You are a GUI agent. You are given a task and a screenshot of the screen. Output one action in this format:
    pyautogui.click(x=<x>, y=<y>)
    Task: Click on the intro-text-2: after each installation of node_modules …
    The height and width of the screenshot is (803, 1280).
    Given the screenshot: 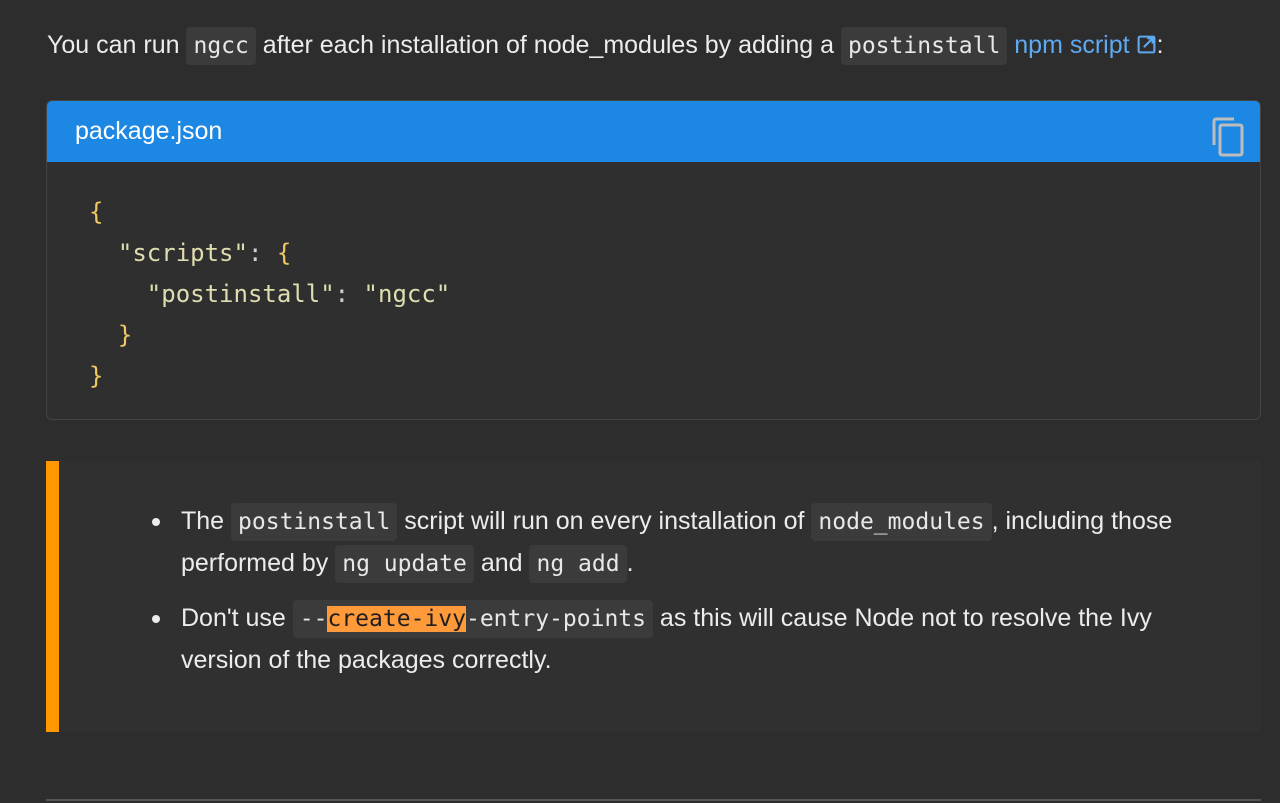 What is the action you would take?
    pyautogui.click(x=548, y=45)
    